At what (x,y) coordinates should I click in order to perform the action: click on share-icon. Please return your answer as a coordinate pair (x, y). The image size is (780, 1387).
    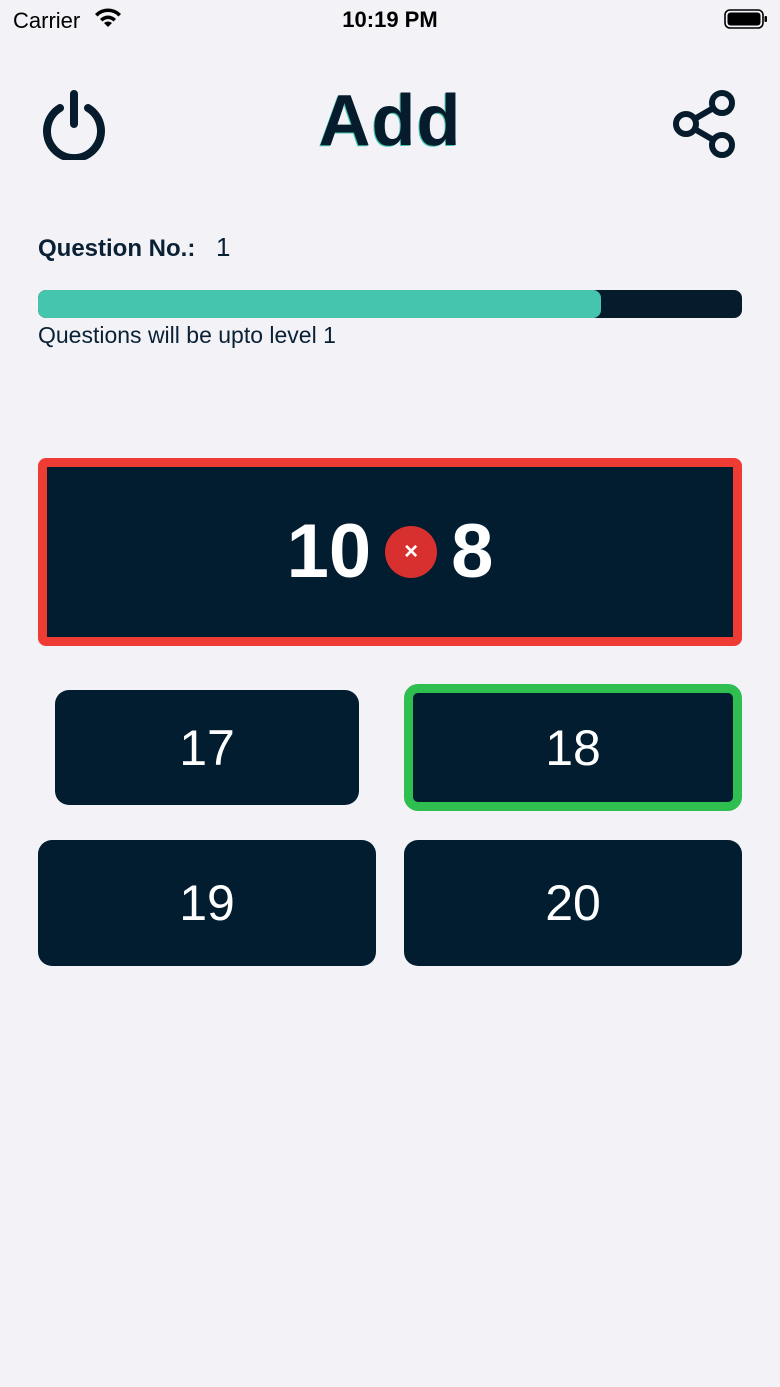
    Looking at the image, I should click on (704, 124).